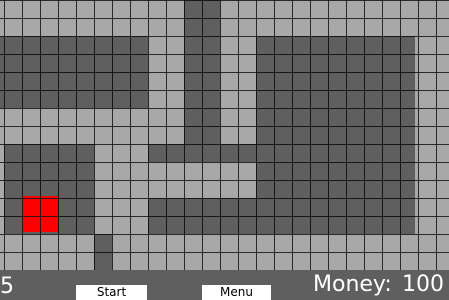  What do you see at coordinates (40, 214) in the screenshot?
I see `enemy-unit` at bounding box center [40, 214].